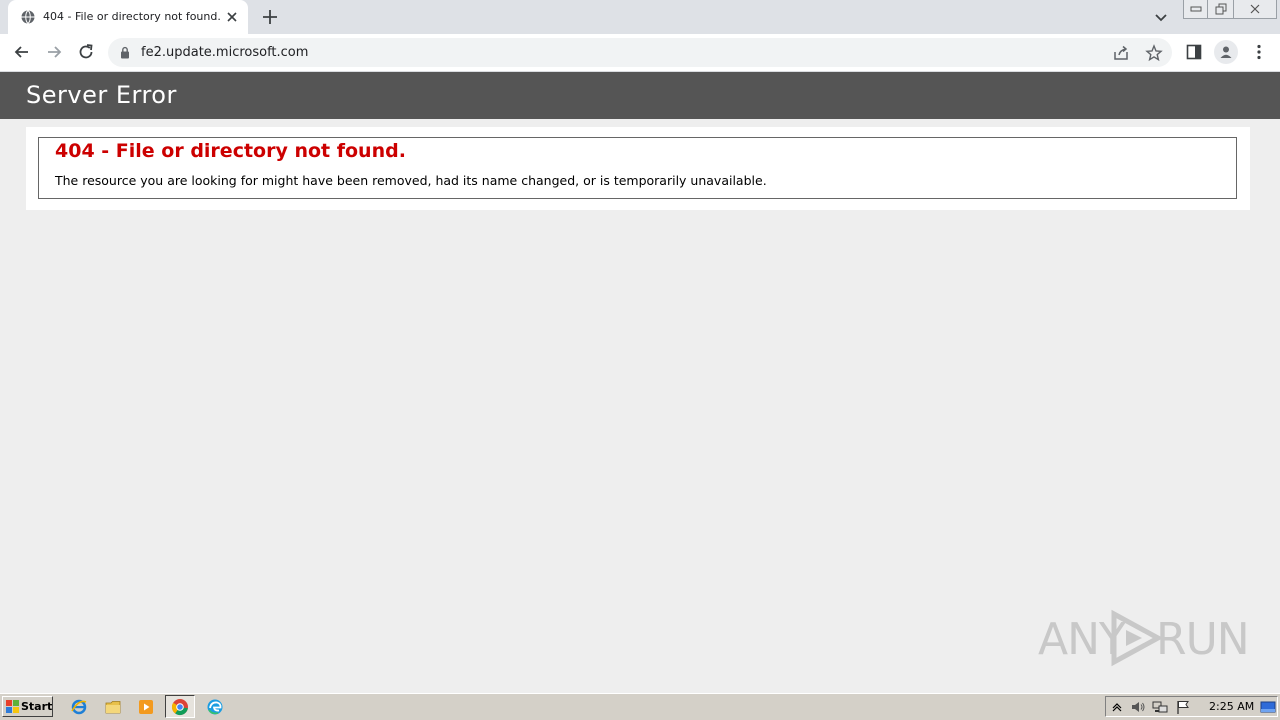  I want to click on profile-icon, so click(1226, 52).